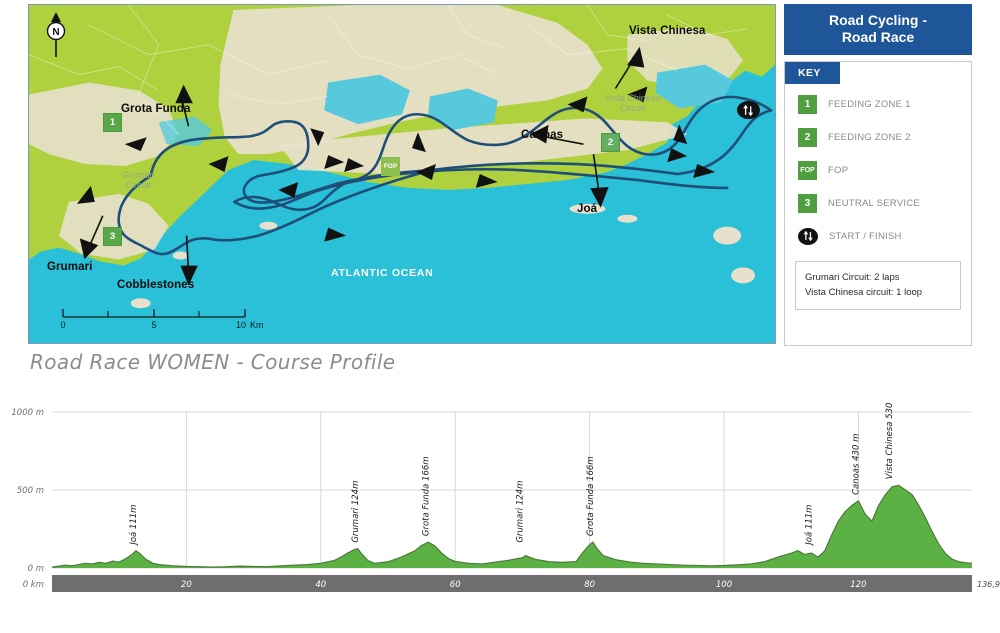  Describe the element at coordinates (878, 37) in the screenshot. I see `panel-title-line2: Road Race` at that location.